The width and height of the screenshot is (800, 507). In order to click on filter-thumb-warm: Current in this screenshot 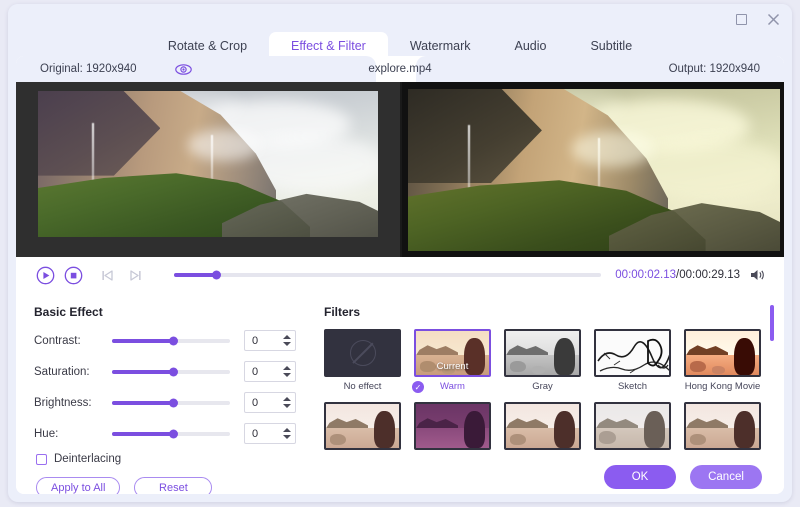, I will do `click(452, 353)`.